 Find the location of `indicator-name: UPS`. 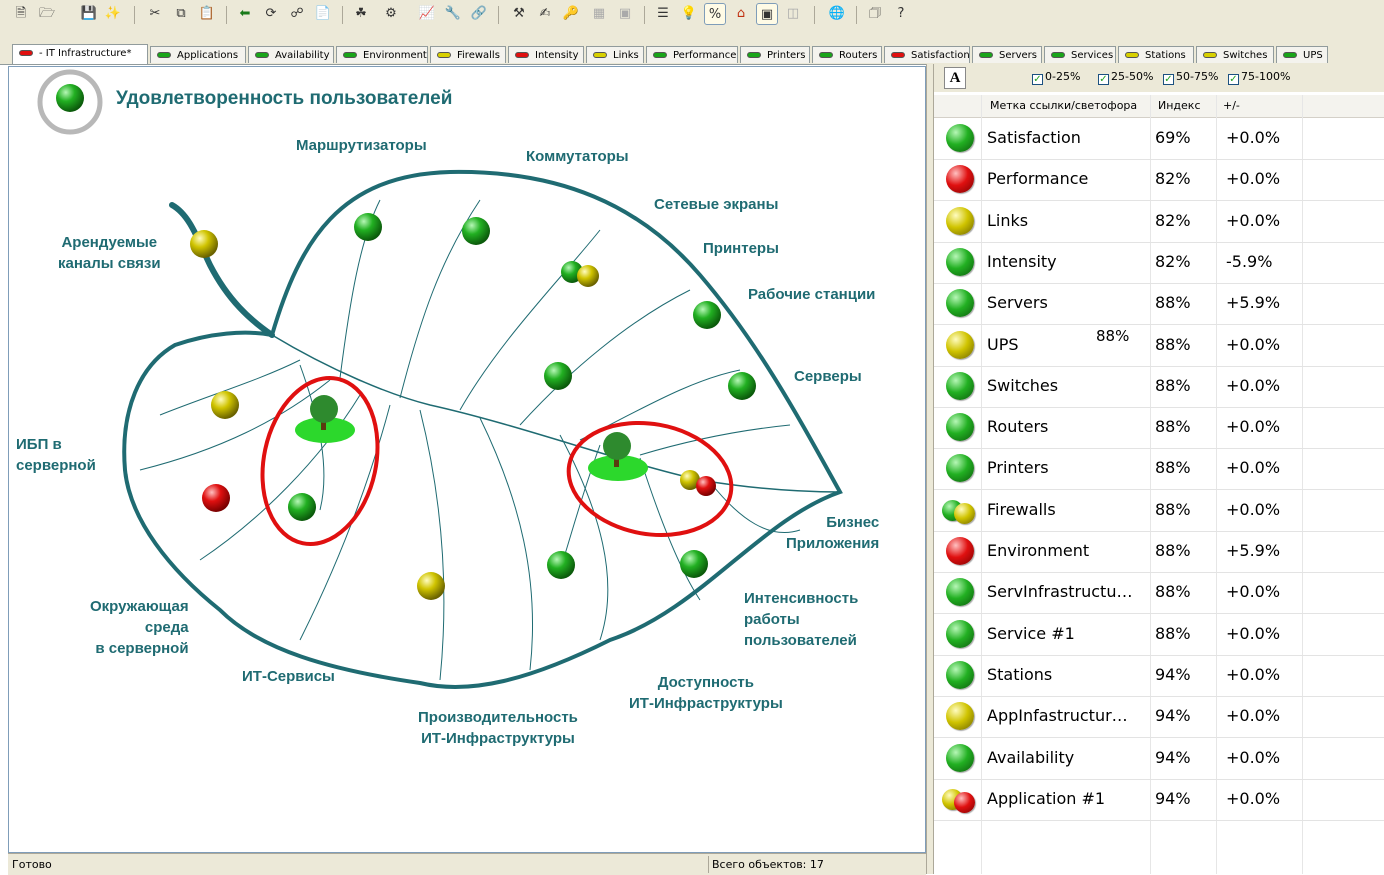

indicator-name: UPS is located at coordinates (1003, 344).